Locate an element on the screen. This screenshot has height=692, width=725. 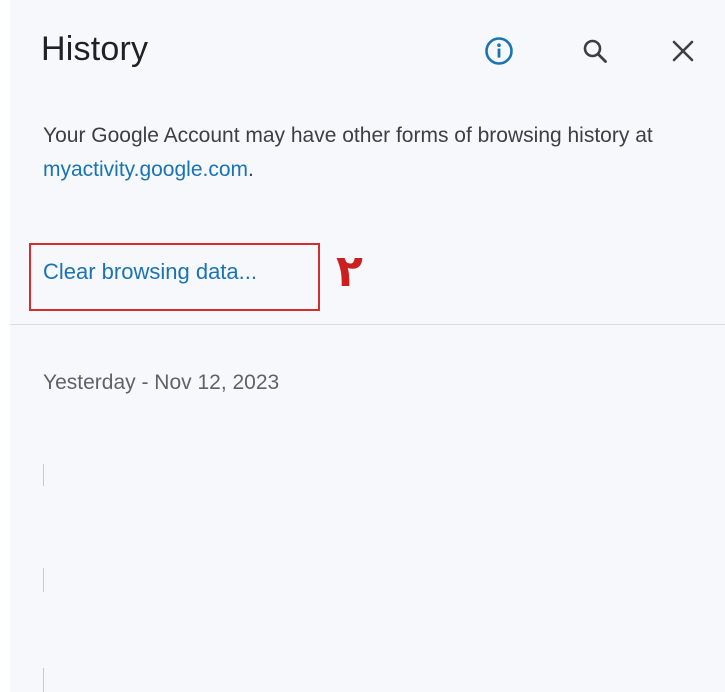
search-button is located at coordinates (595, 51).